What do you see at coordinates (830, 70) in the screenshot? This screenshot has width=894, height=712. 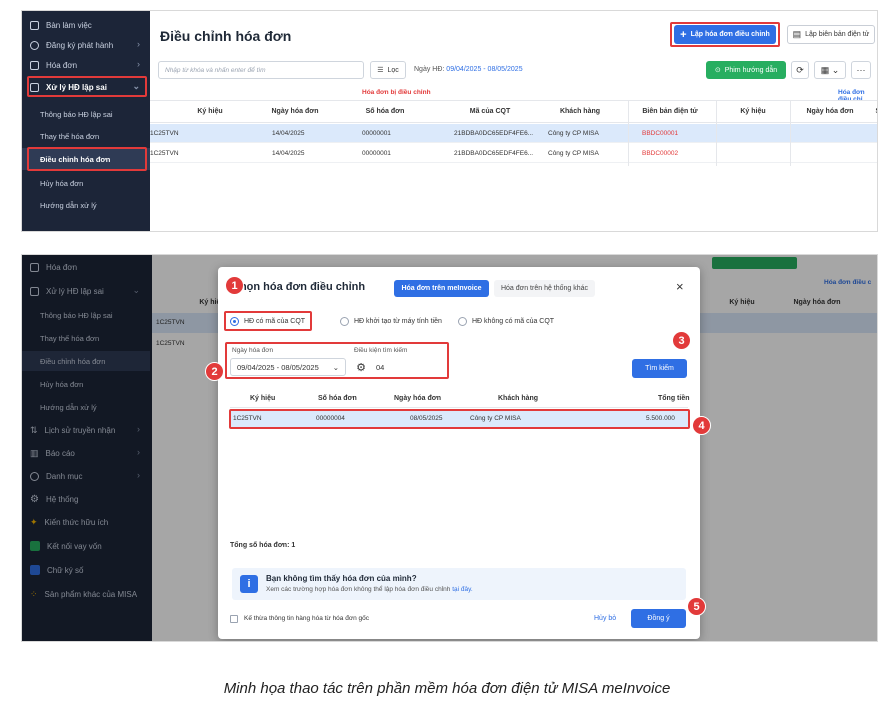 I see `export-excel-icon: ▦ ⌄` at bounding box center [830, 70].